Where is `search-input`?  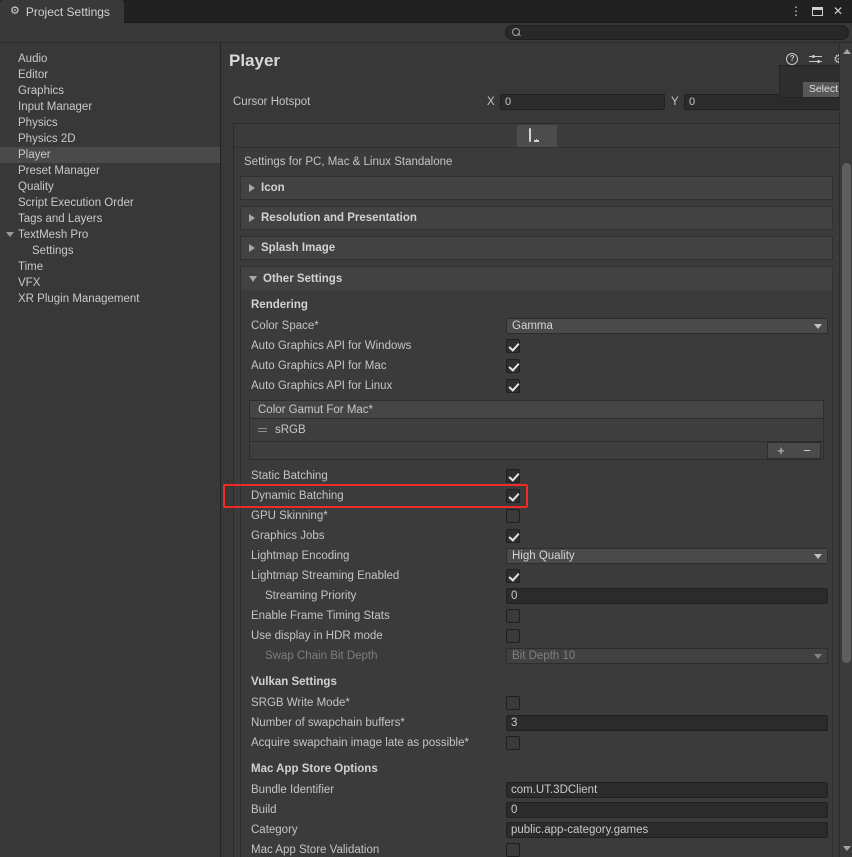 search-input is located at coordinates (683, 32).